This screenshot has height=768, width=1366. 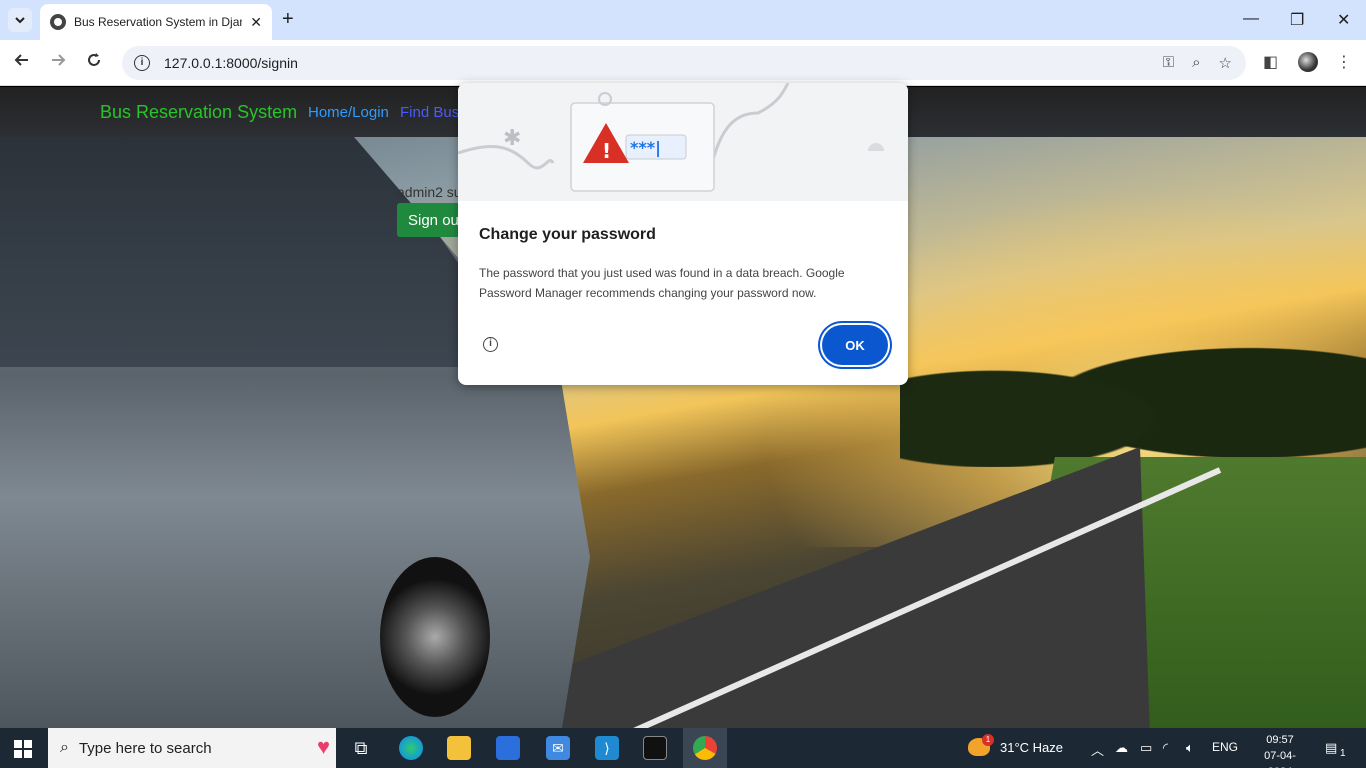 I want to click on edge-icon, so click(x=411, y=748).